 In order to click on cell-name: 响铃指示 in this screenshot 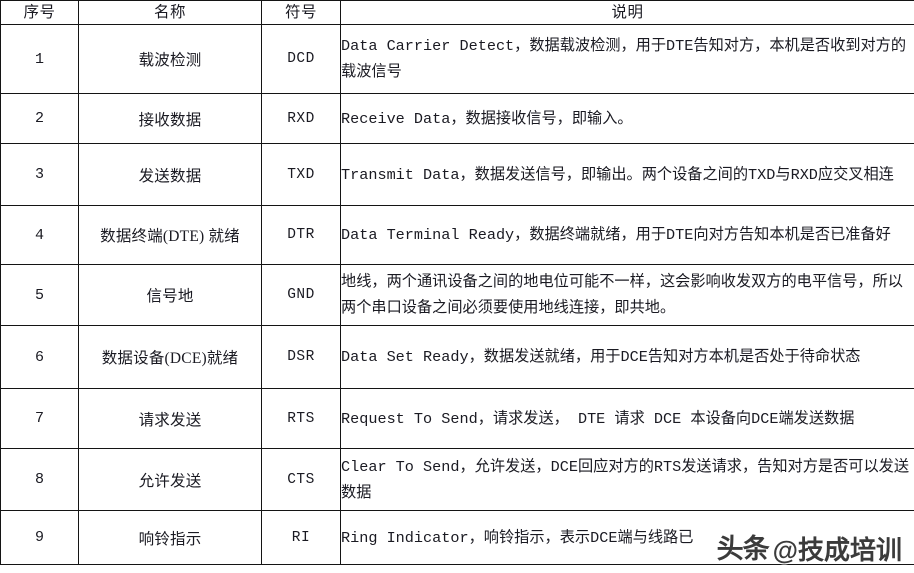, I will do `click(170, 537)`.